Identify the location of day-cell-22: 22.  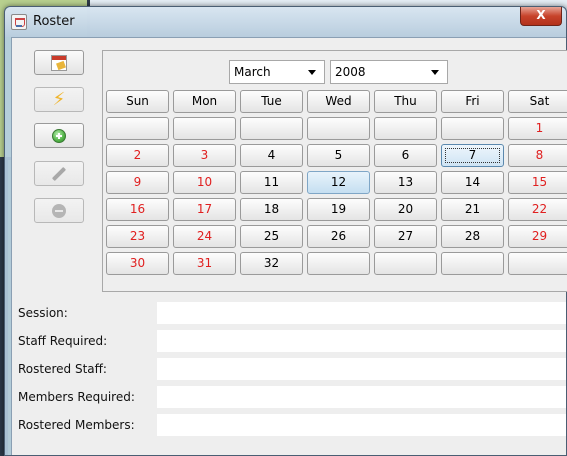
(537, 209).